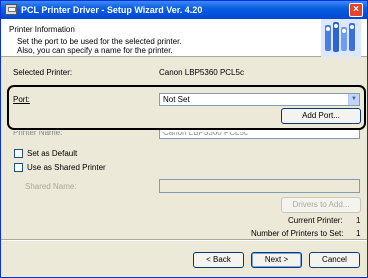  I want to click on shared-name-label: Shared Name:, so click(51, 186).